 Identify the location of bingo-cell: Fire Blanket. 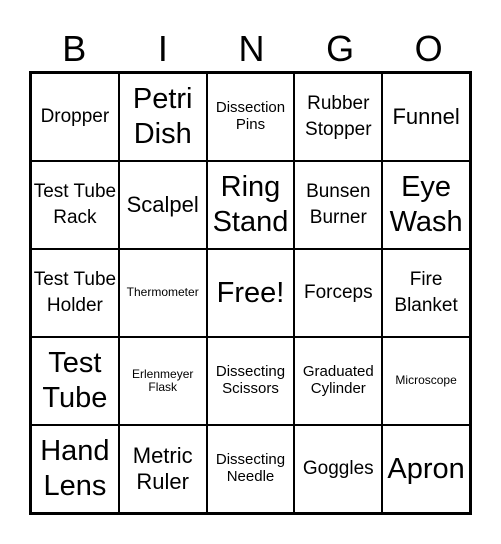
(426, 293).